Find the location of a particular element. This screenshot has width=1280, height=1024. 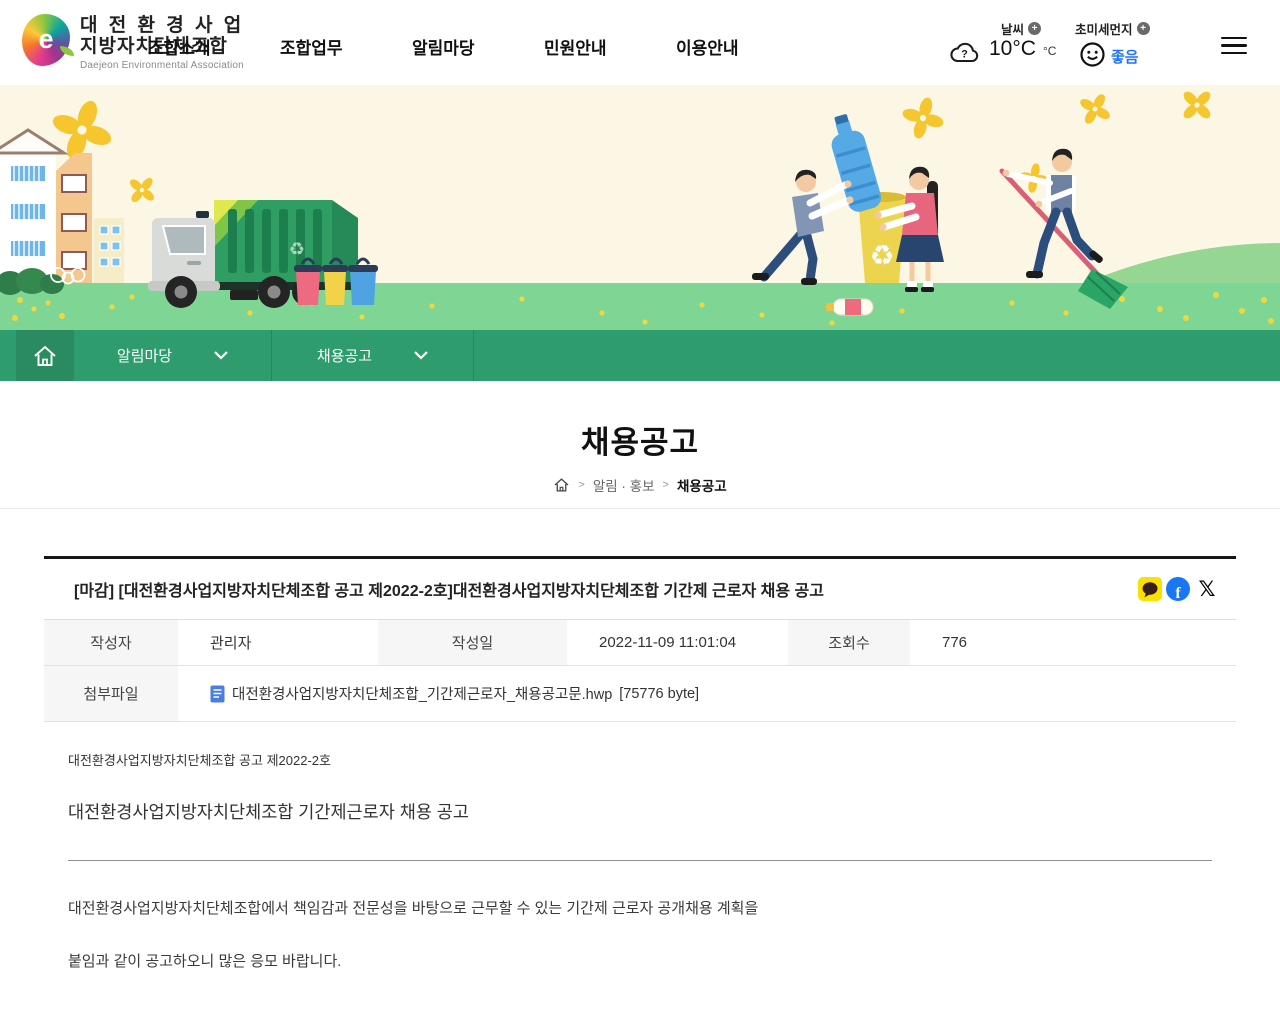

lnb-depth1-selector: 알림마당 is located at coordinates (173, 355).